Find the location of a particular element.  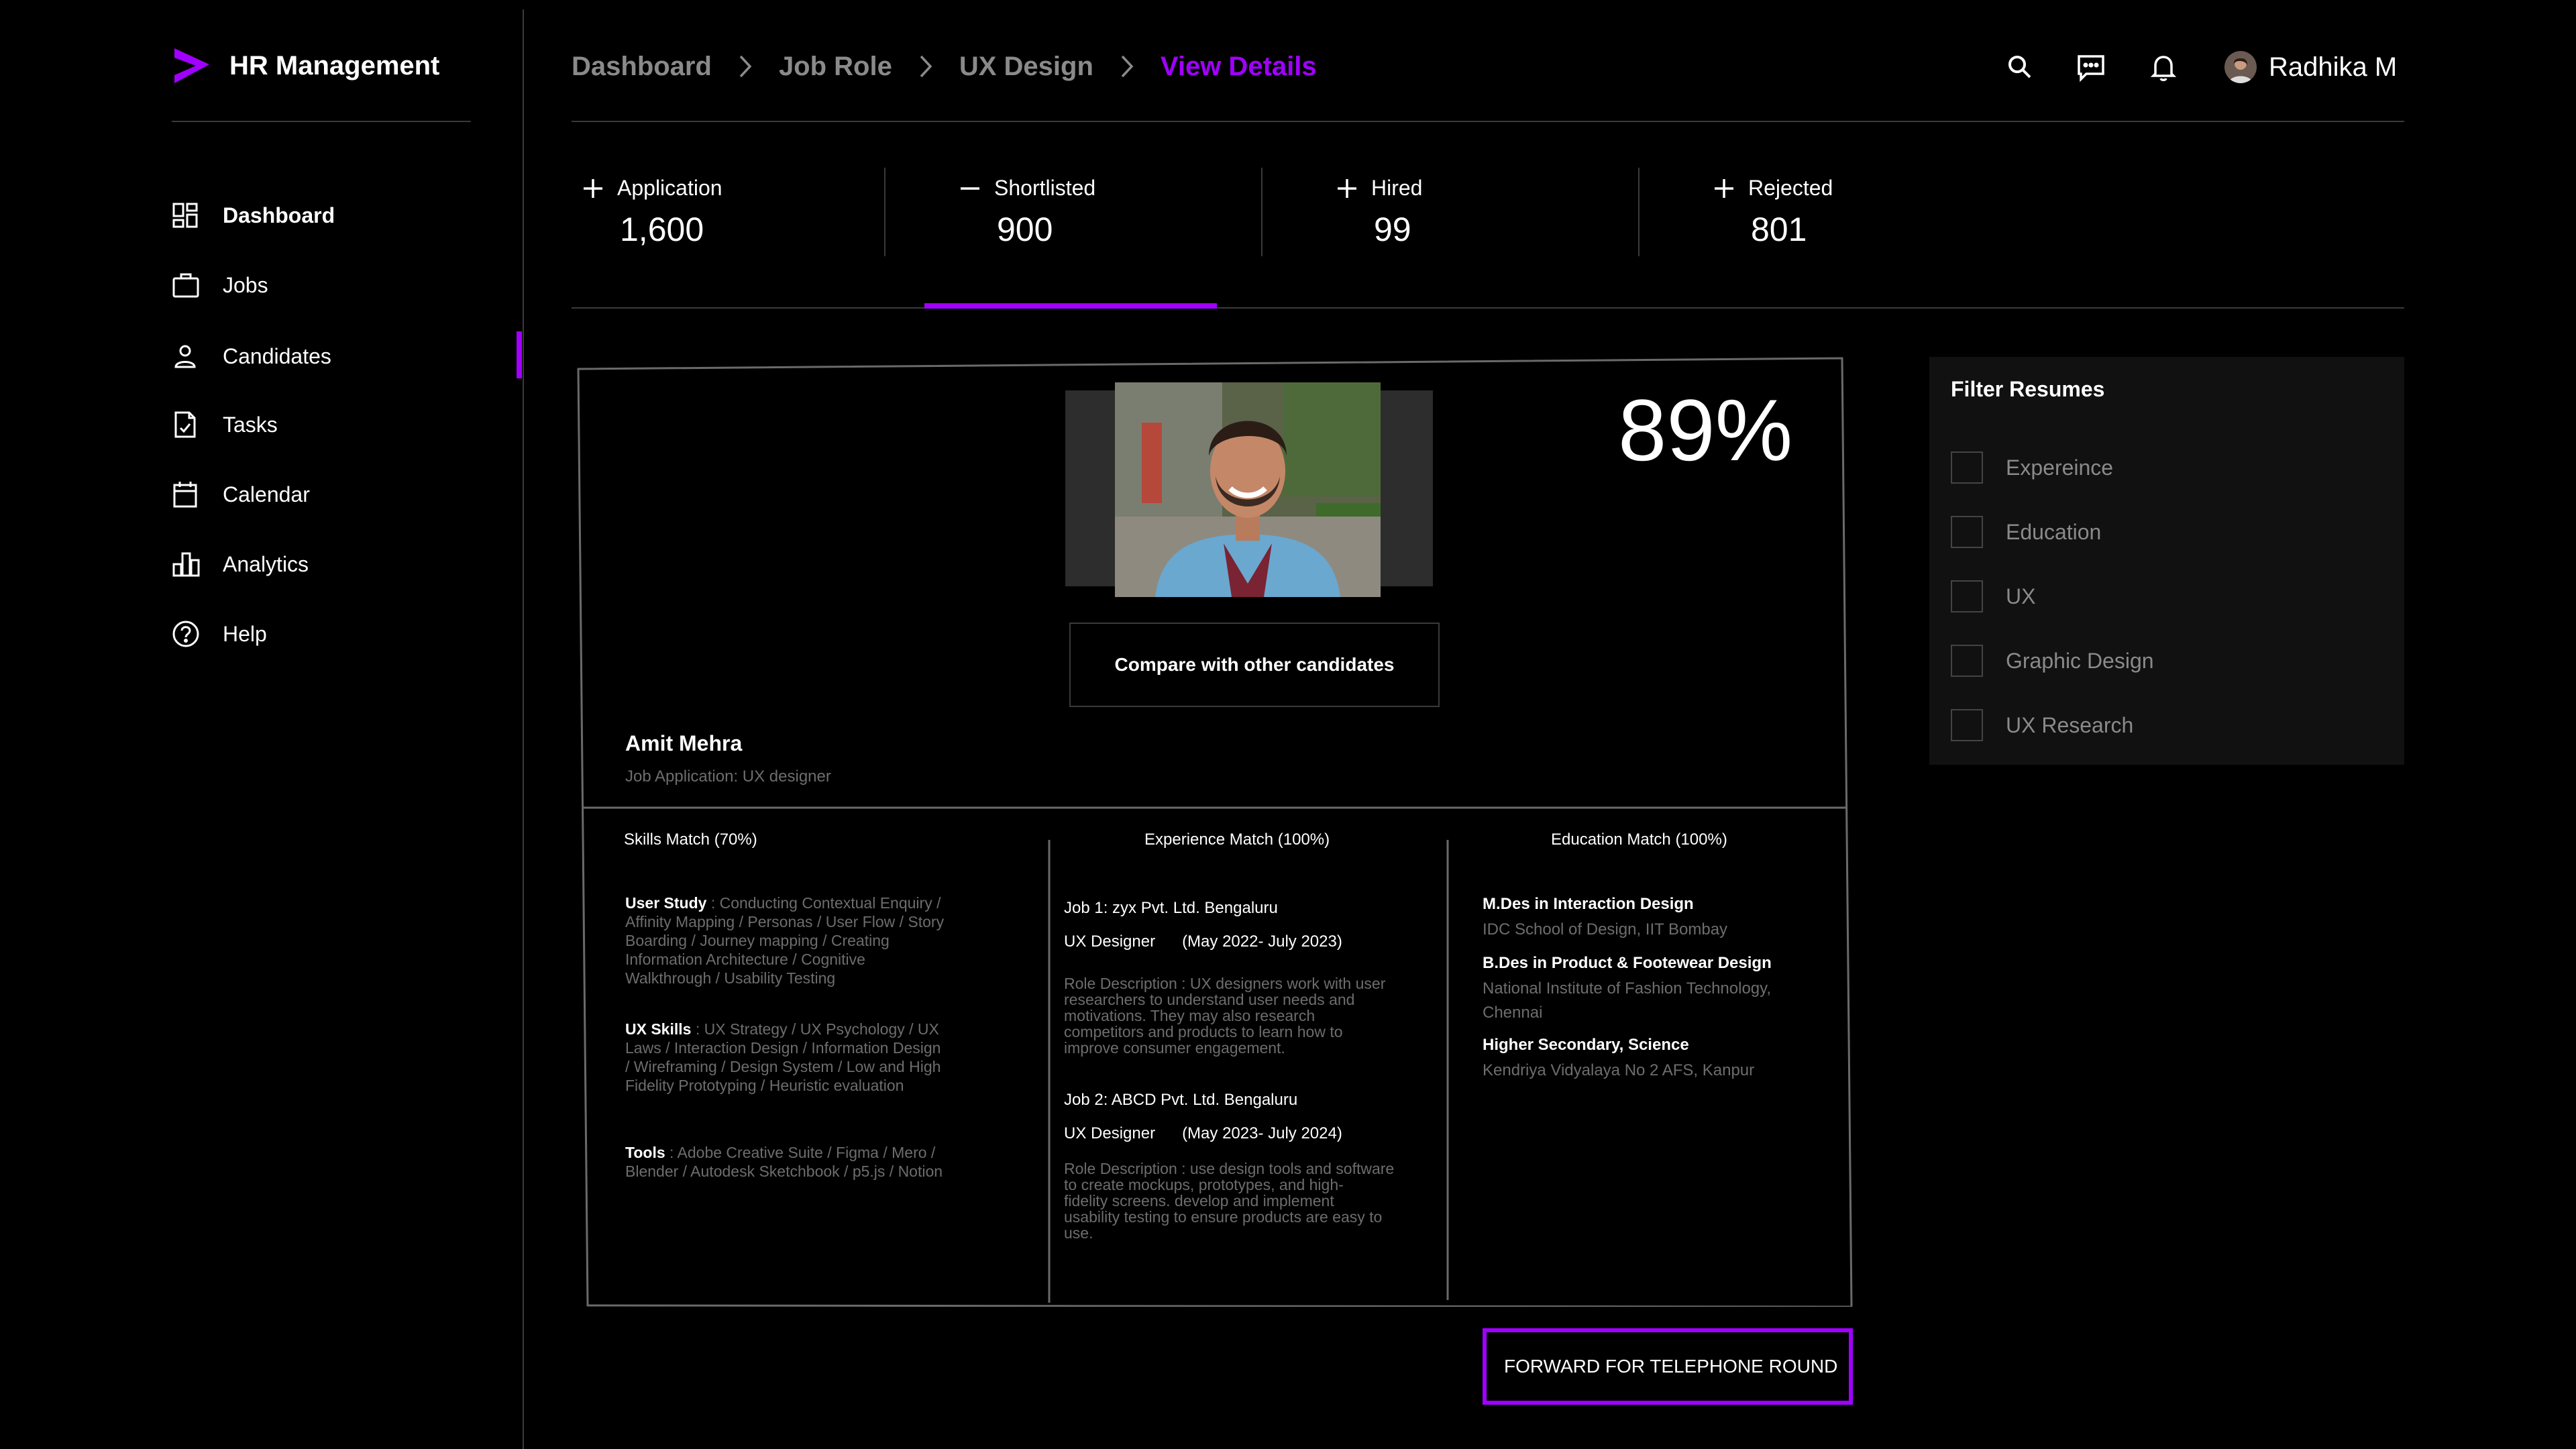

active-tab-underline is located at coordinates (1070, 306).